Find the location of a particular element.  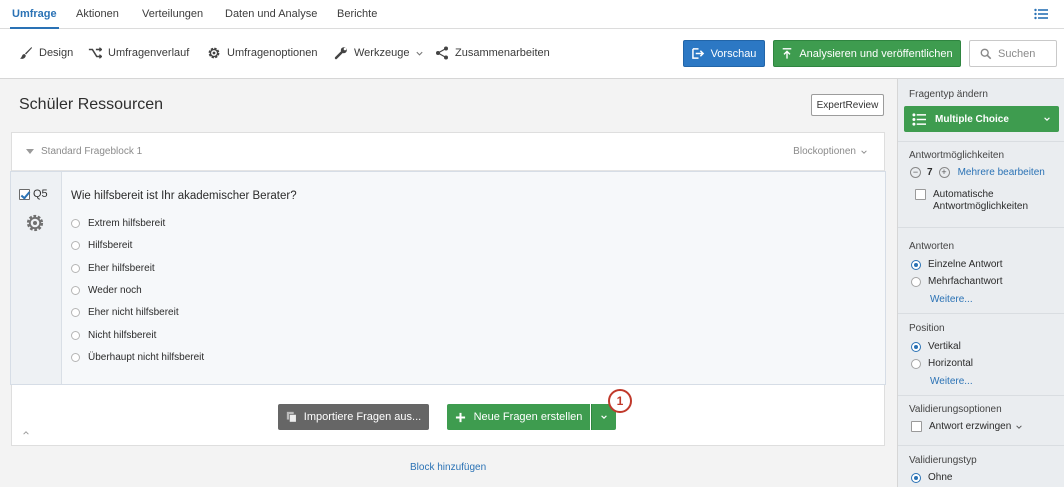

force-response-checkbox is located at coordinates (916, 426).